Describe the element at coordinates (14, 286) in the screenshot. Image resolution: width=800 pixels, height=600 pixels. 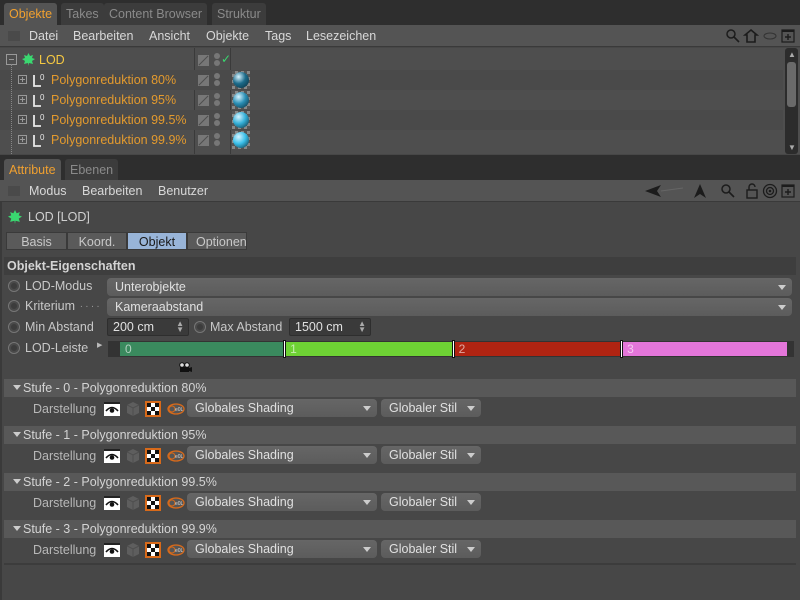
I see `animate-radio-lod-modus` at that location.